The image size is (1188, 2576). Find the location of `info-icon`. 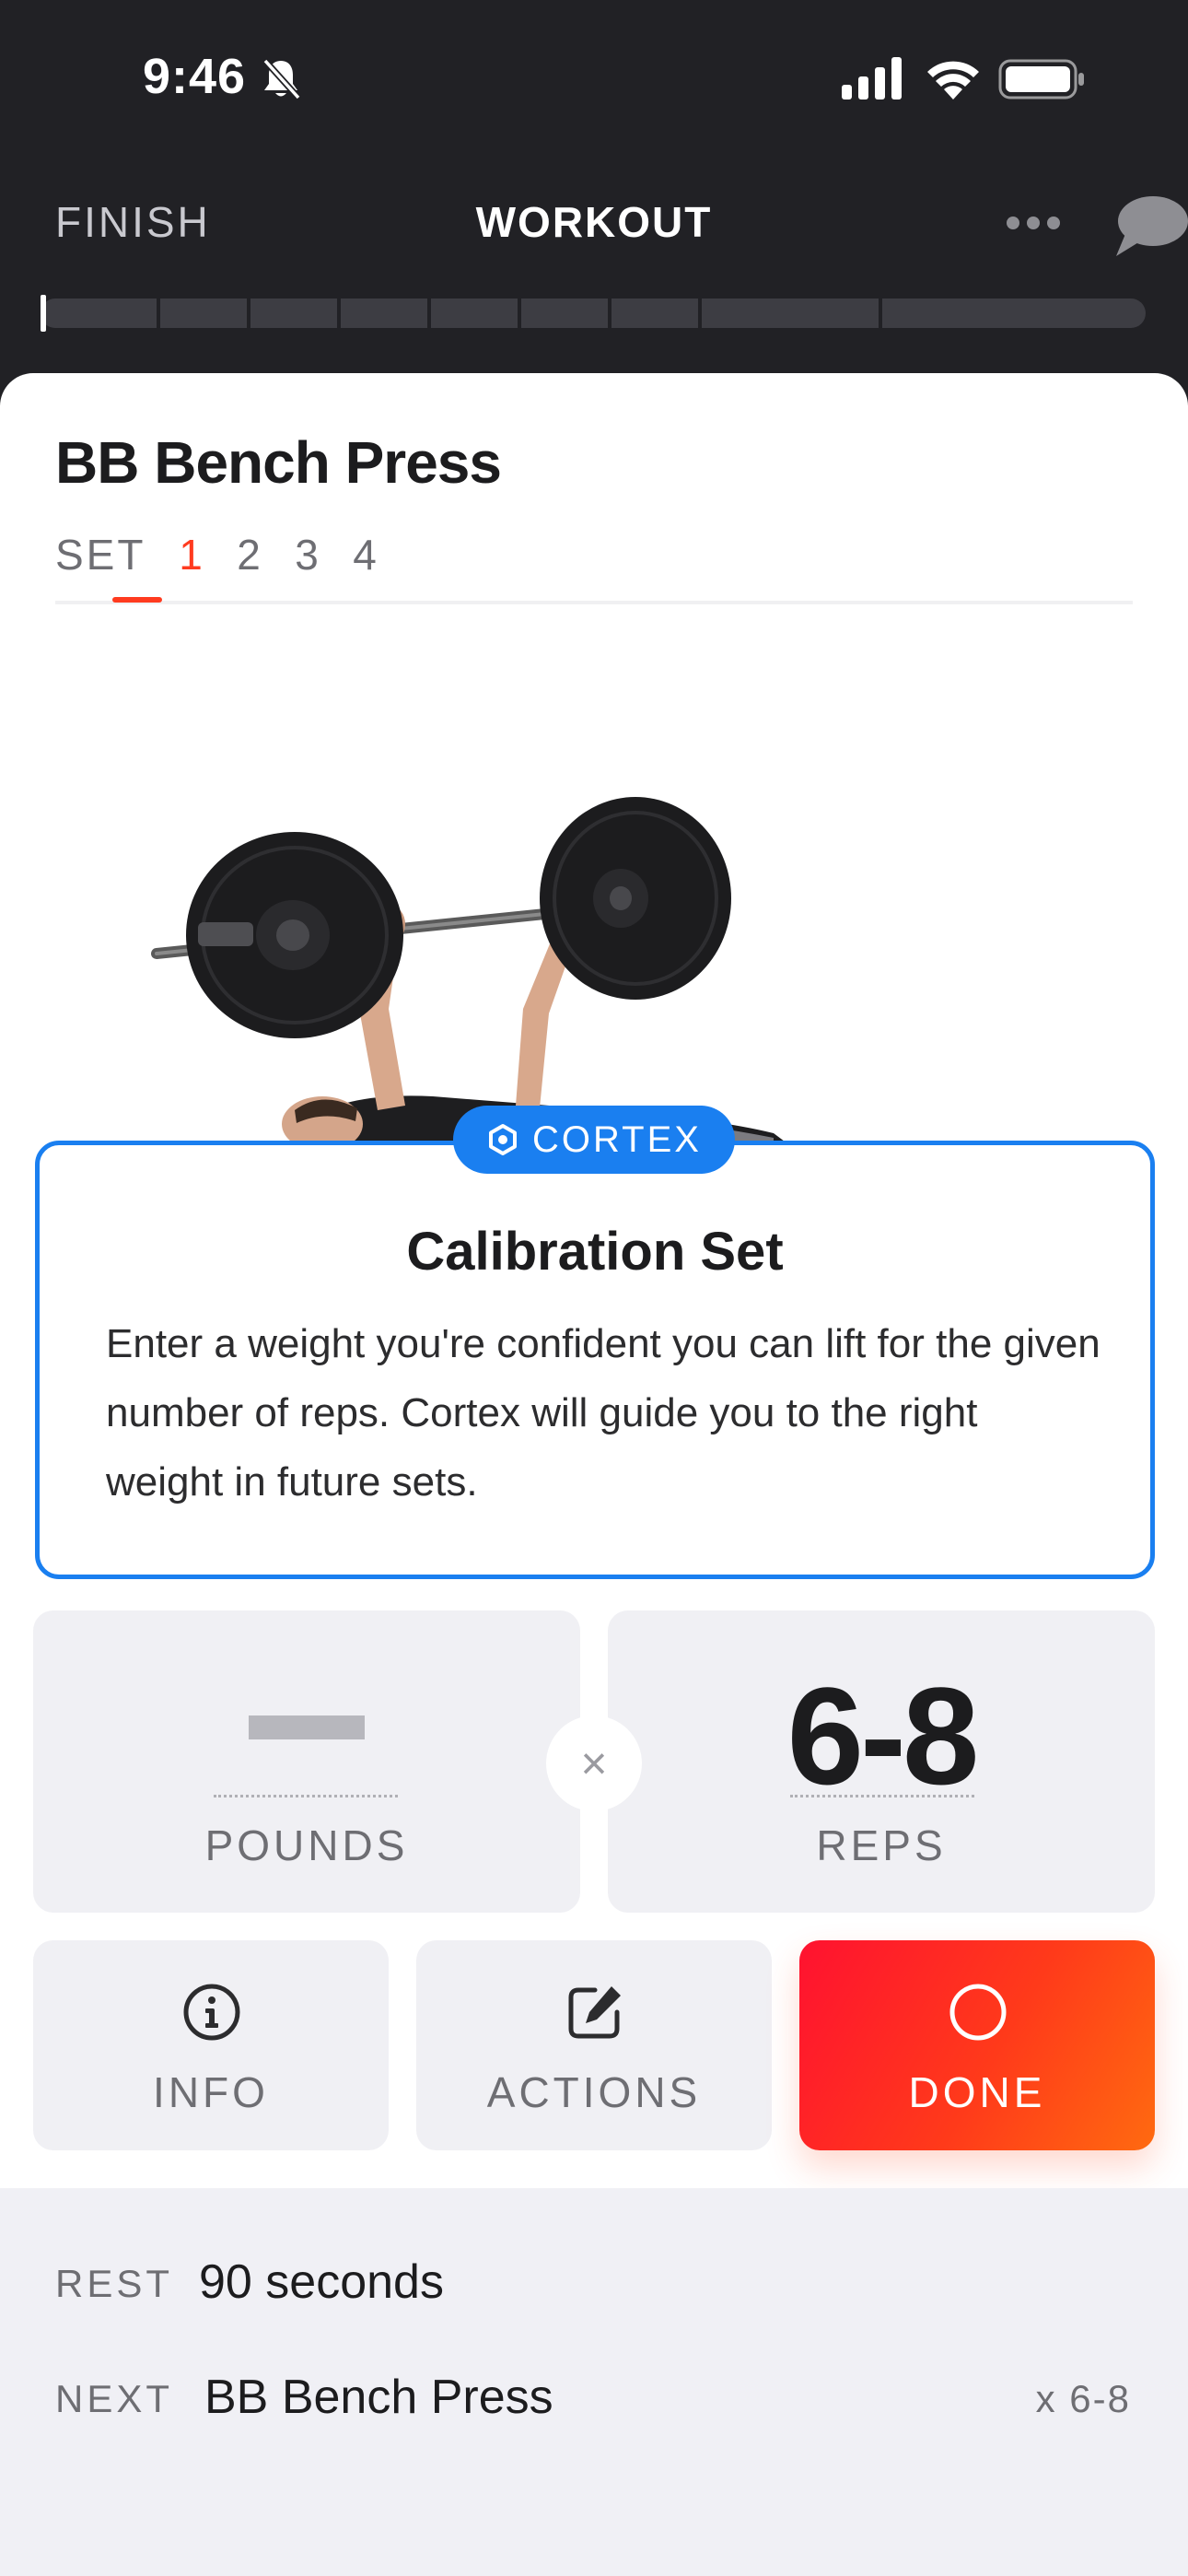

info-icon is located at coordinates (211, 2012).